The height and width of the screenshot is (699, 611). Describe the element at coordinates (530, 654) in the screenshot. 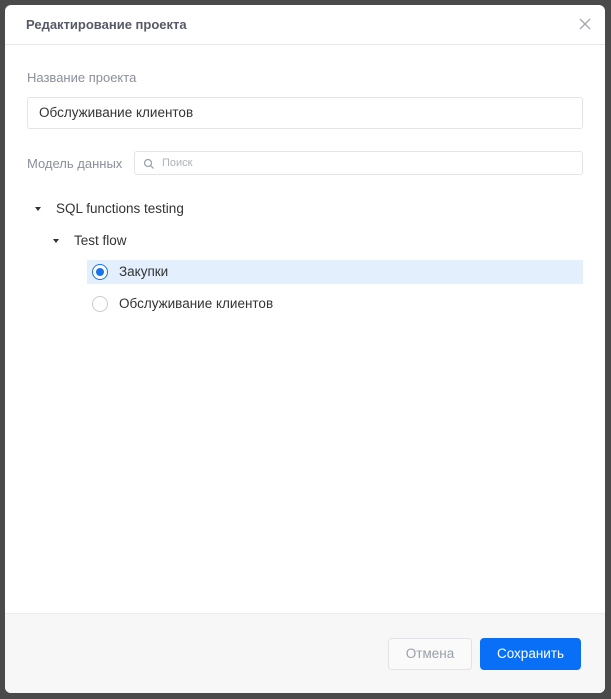

I see `save-button: Сохранить` at that location.